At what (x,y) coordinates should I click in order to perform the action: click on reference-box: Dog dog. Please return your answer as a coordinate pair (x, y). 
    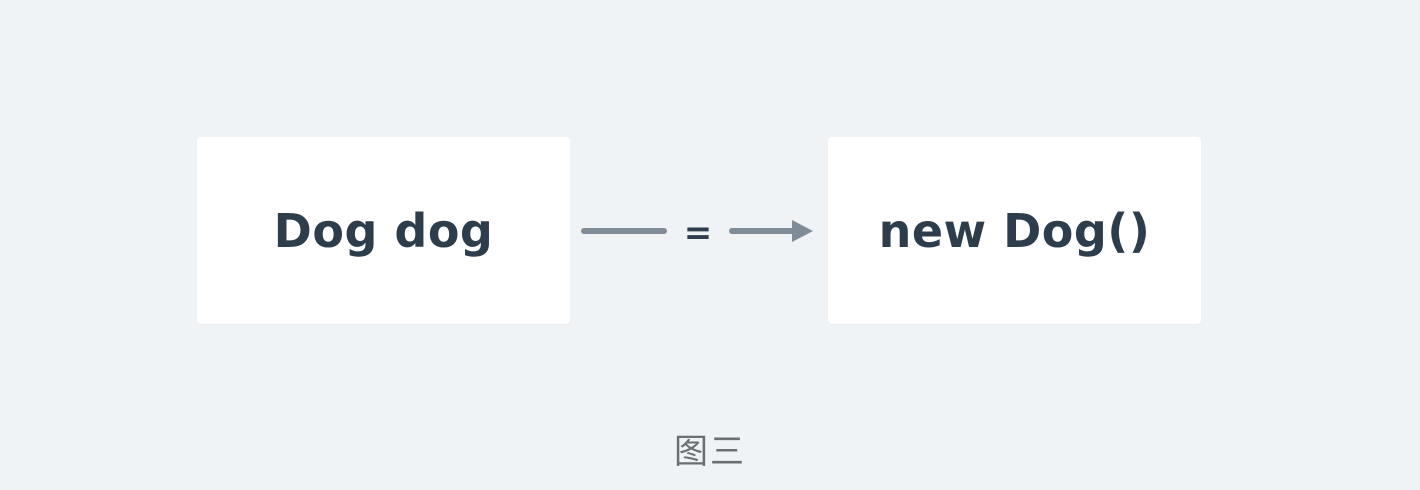
    Looking at the image, I should click on (383, 230).